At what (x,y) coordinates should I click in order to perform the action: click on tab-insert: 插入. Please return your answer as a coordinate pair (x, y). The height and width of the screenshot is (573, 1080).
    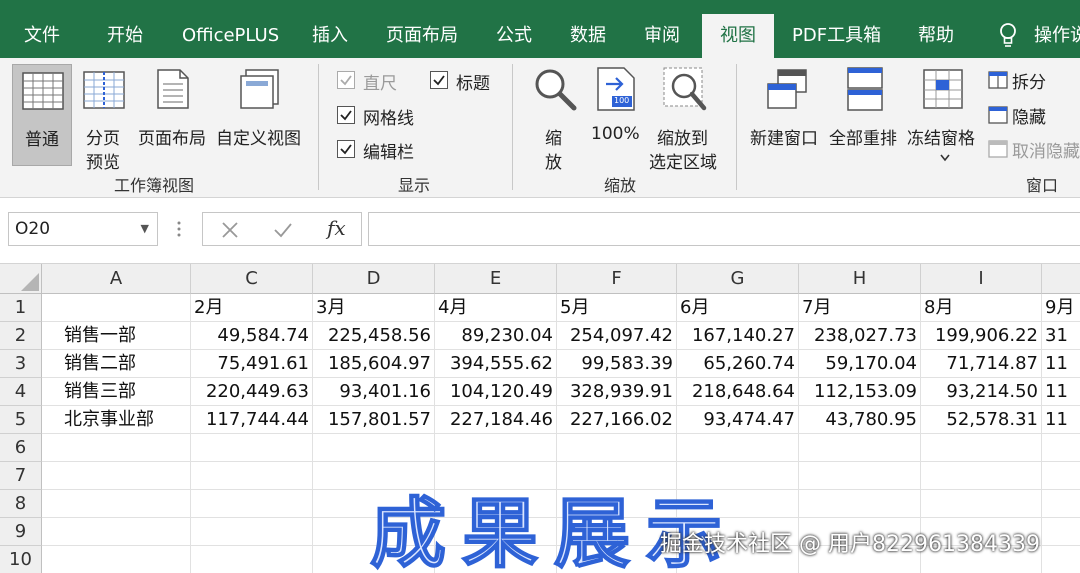
    Looking at the image, I should click on (330, 36).